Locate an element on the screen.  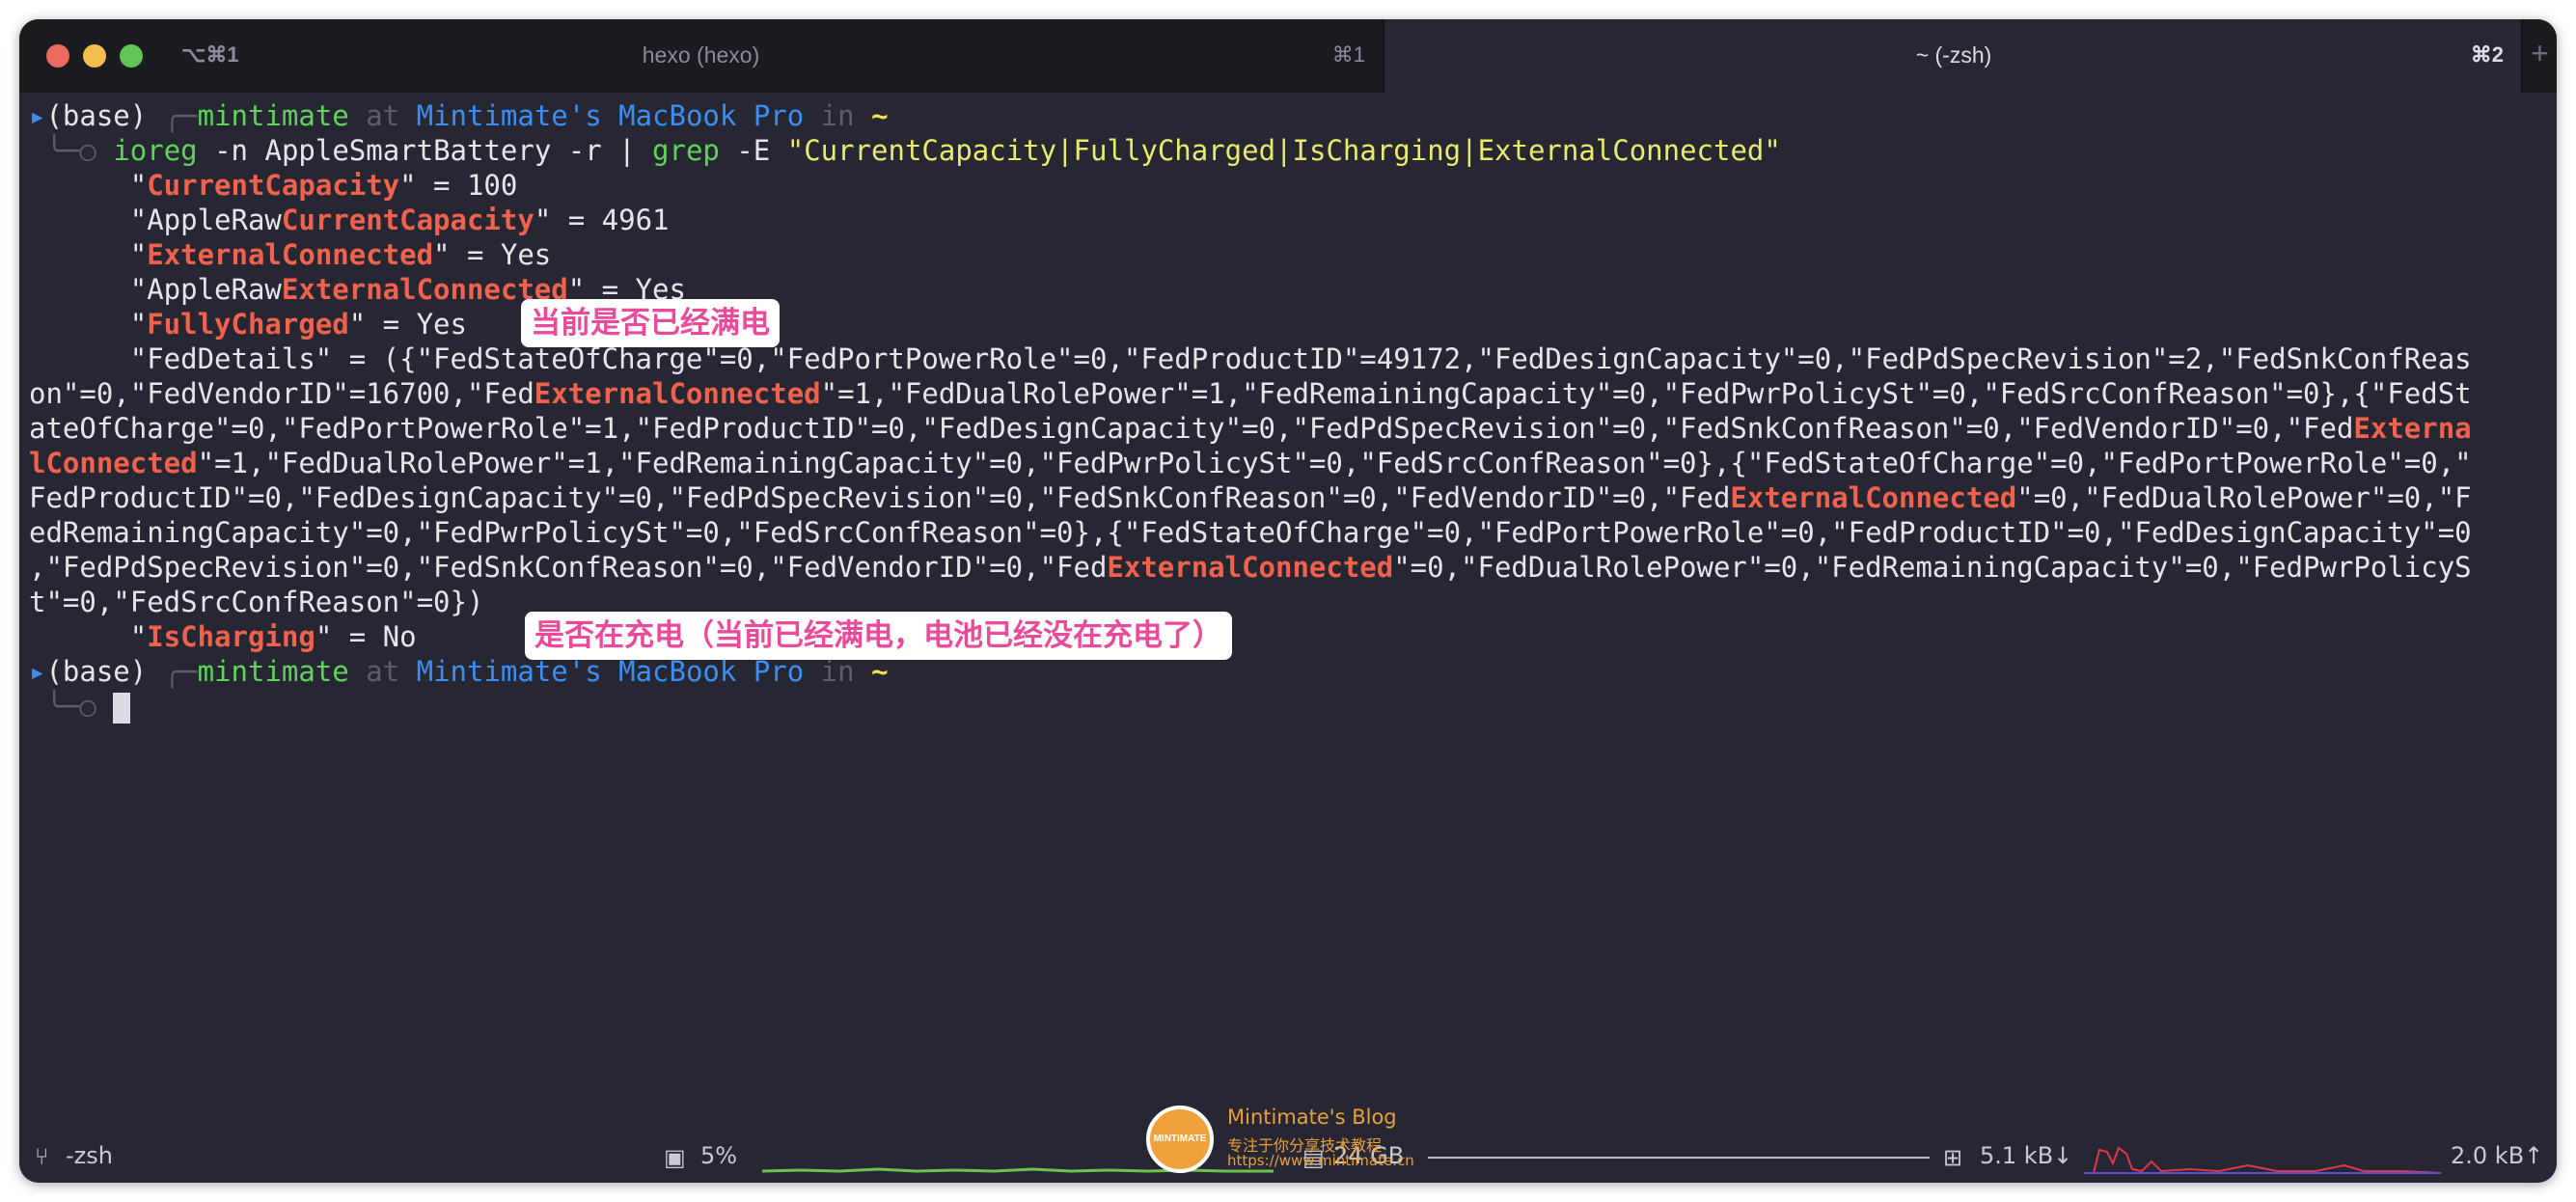
match-highlight: FullyCharged is located at coordinates (248, 324).